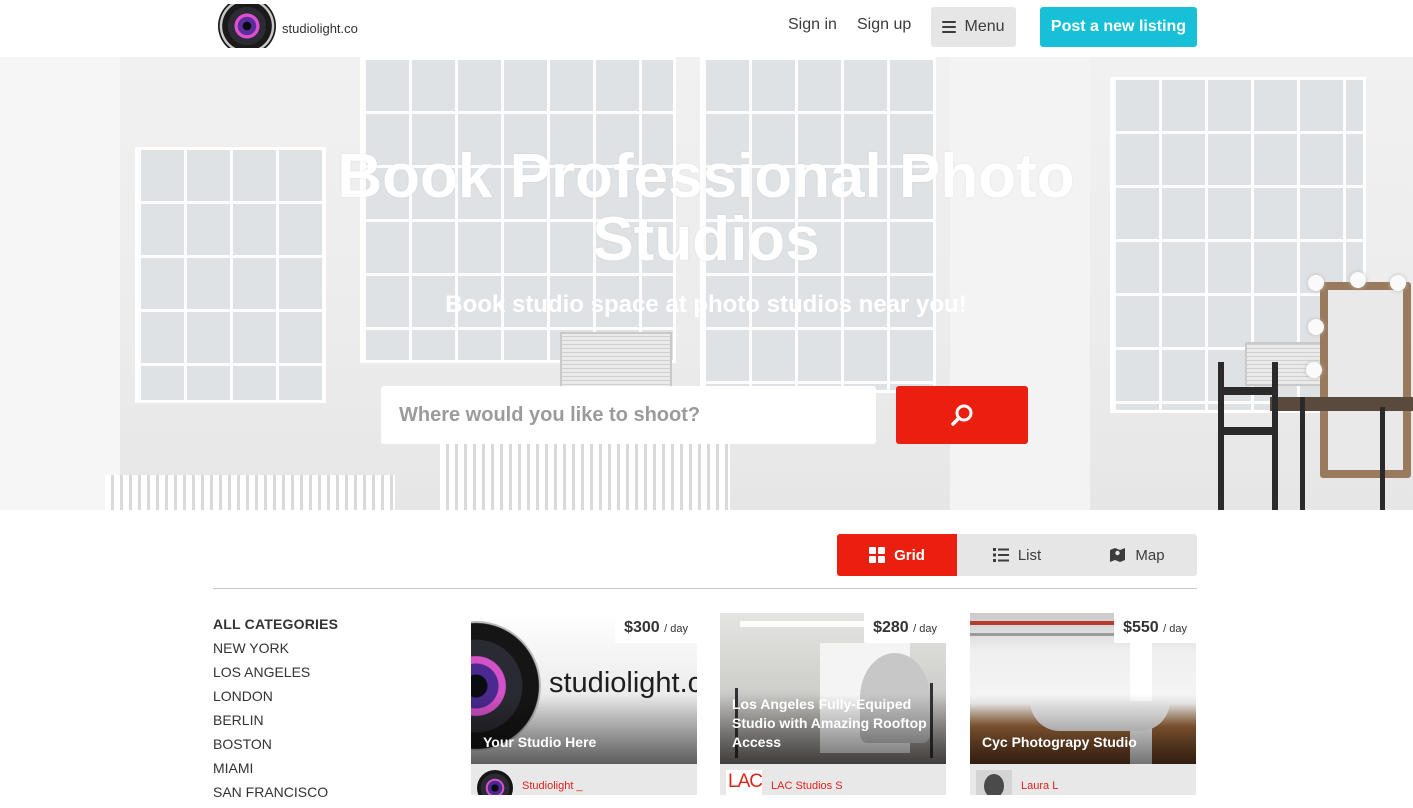  What do you see at coordinates (642, 627) in the screenshot?
I see `price-value: $300` at bounding box center [642, 627].